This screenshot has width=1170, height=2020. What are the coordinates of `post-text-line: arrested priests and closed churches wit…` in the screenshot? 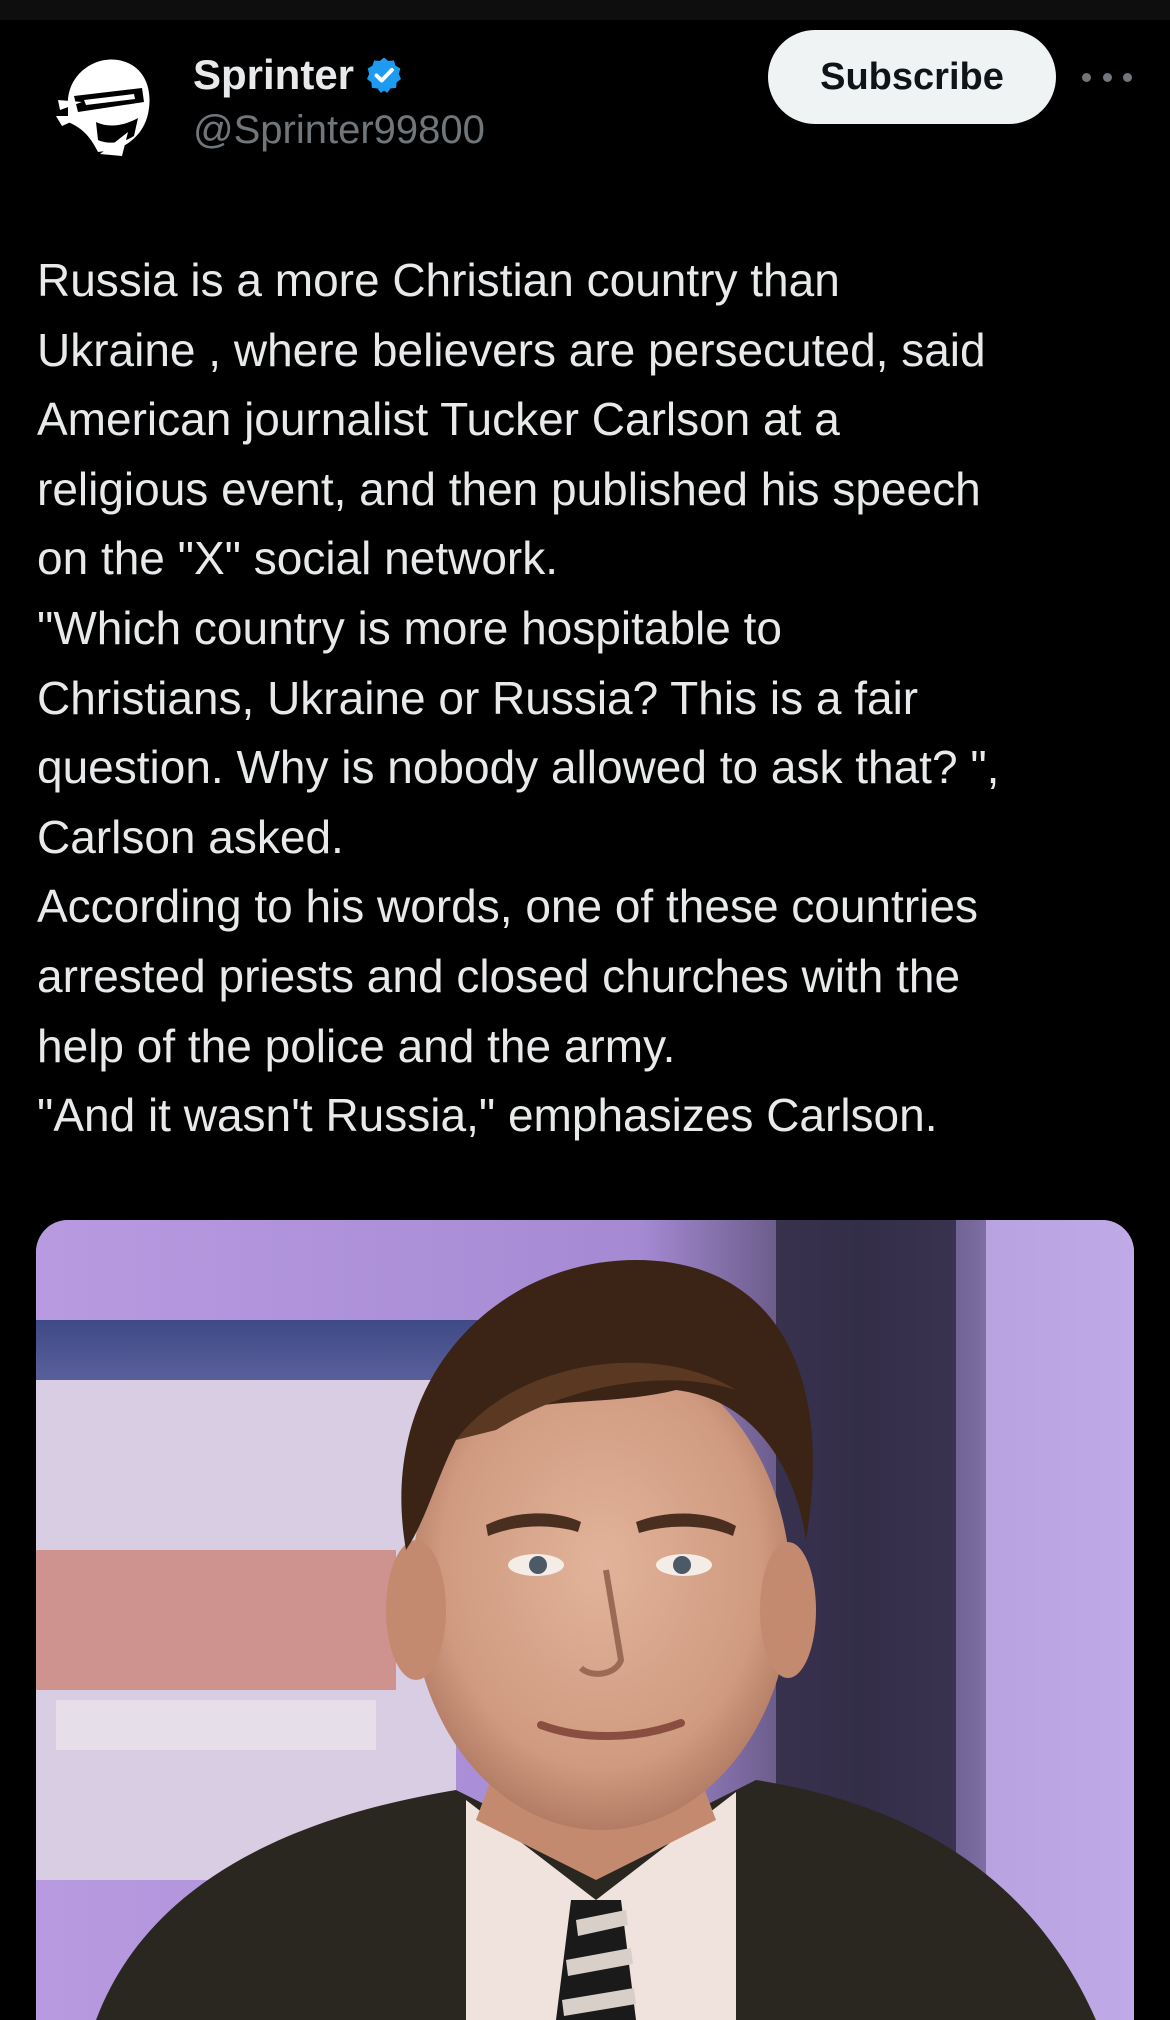 It's located at (499, 975).